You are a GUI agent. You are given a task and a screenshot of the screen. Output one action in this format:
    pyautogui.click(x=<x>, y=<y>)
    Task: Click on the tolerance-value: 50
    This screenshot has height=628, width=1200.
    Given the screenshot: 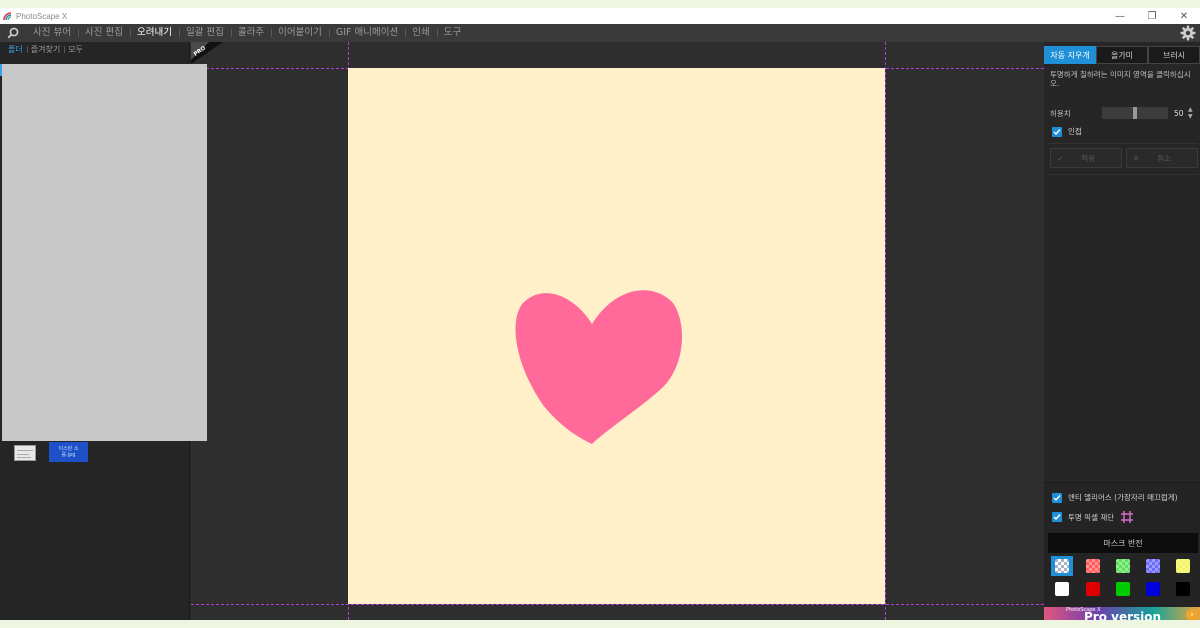 What is the action you would take?
    pyautogui.click(x=1180, y=113)
    